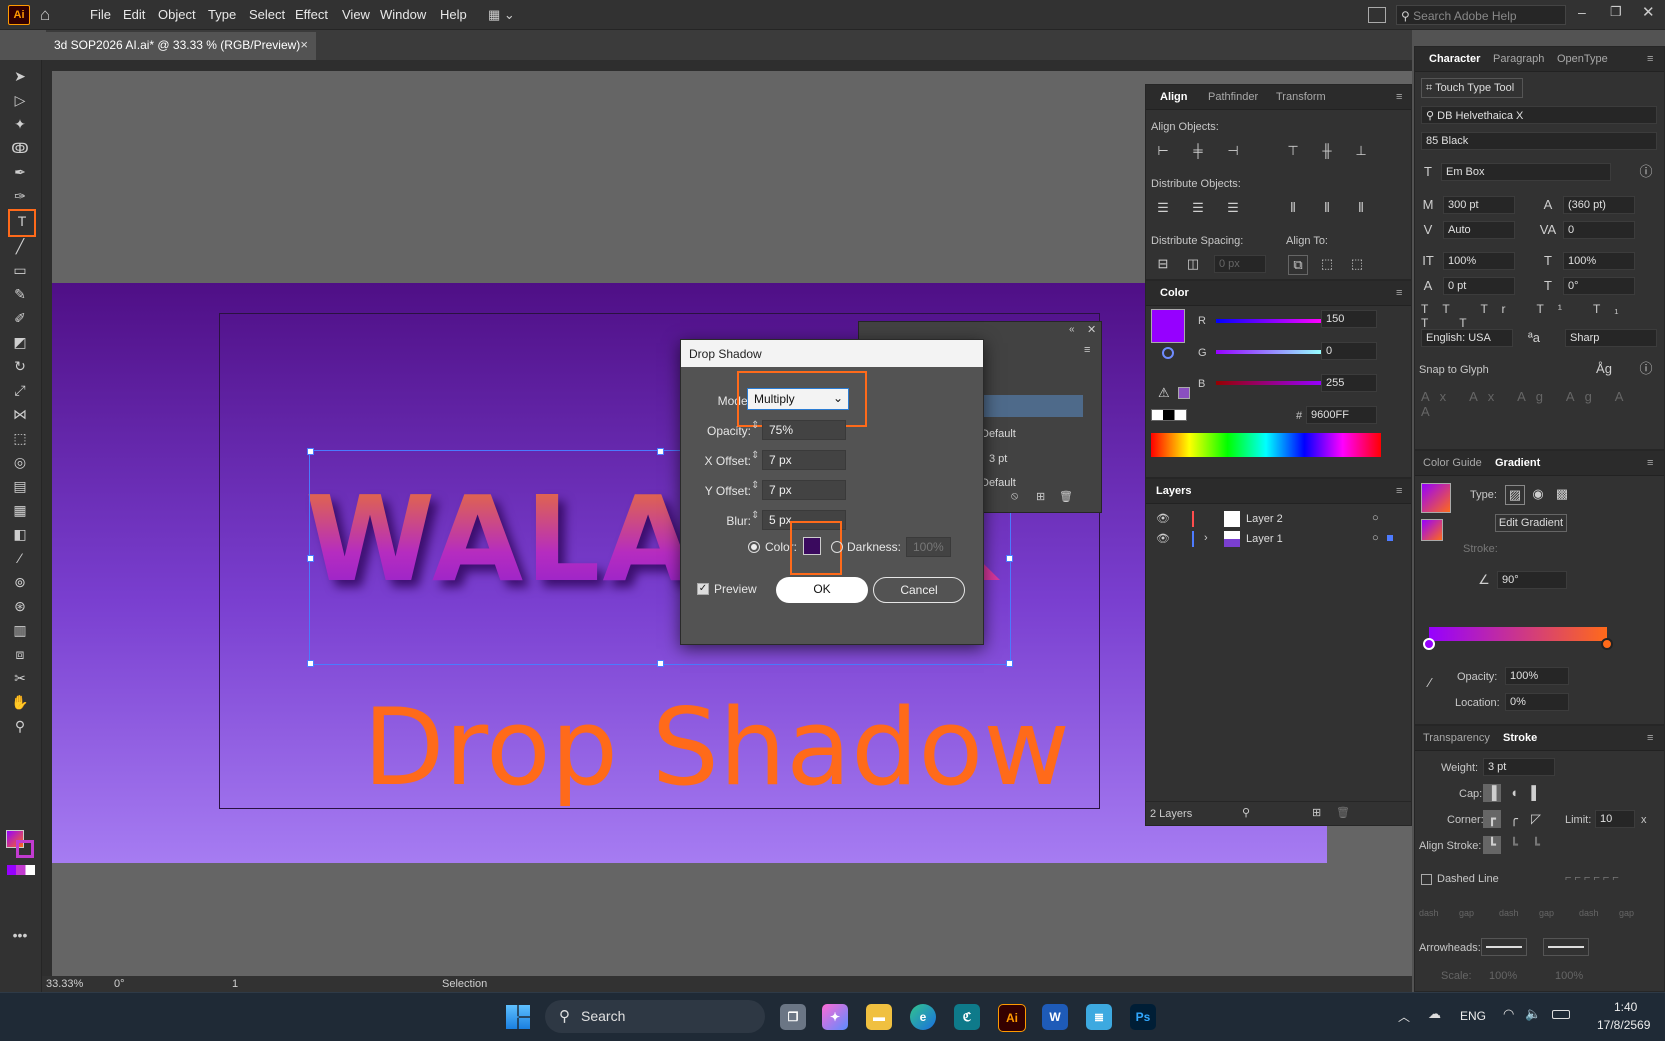 The image size is (1665, 1041). Describe the element at coordinates (1169, 415) in the screenshot. I see `none-swatch` at that location.